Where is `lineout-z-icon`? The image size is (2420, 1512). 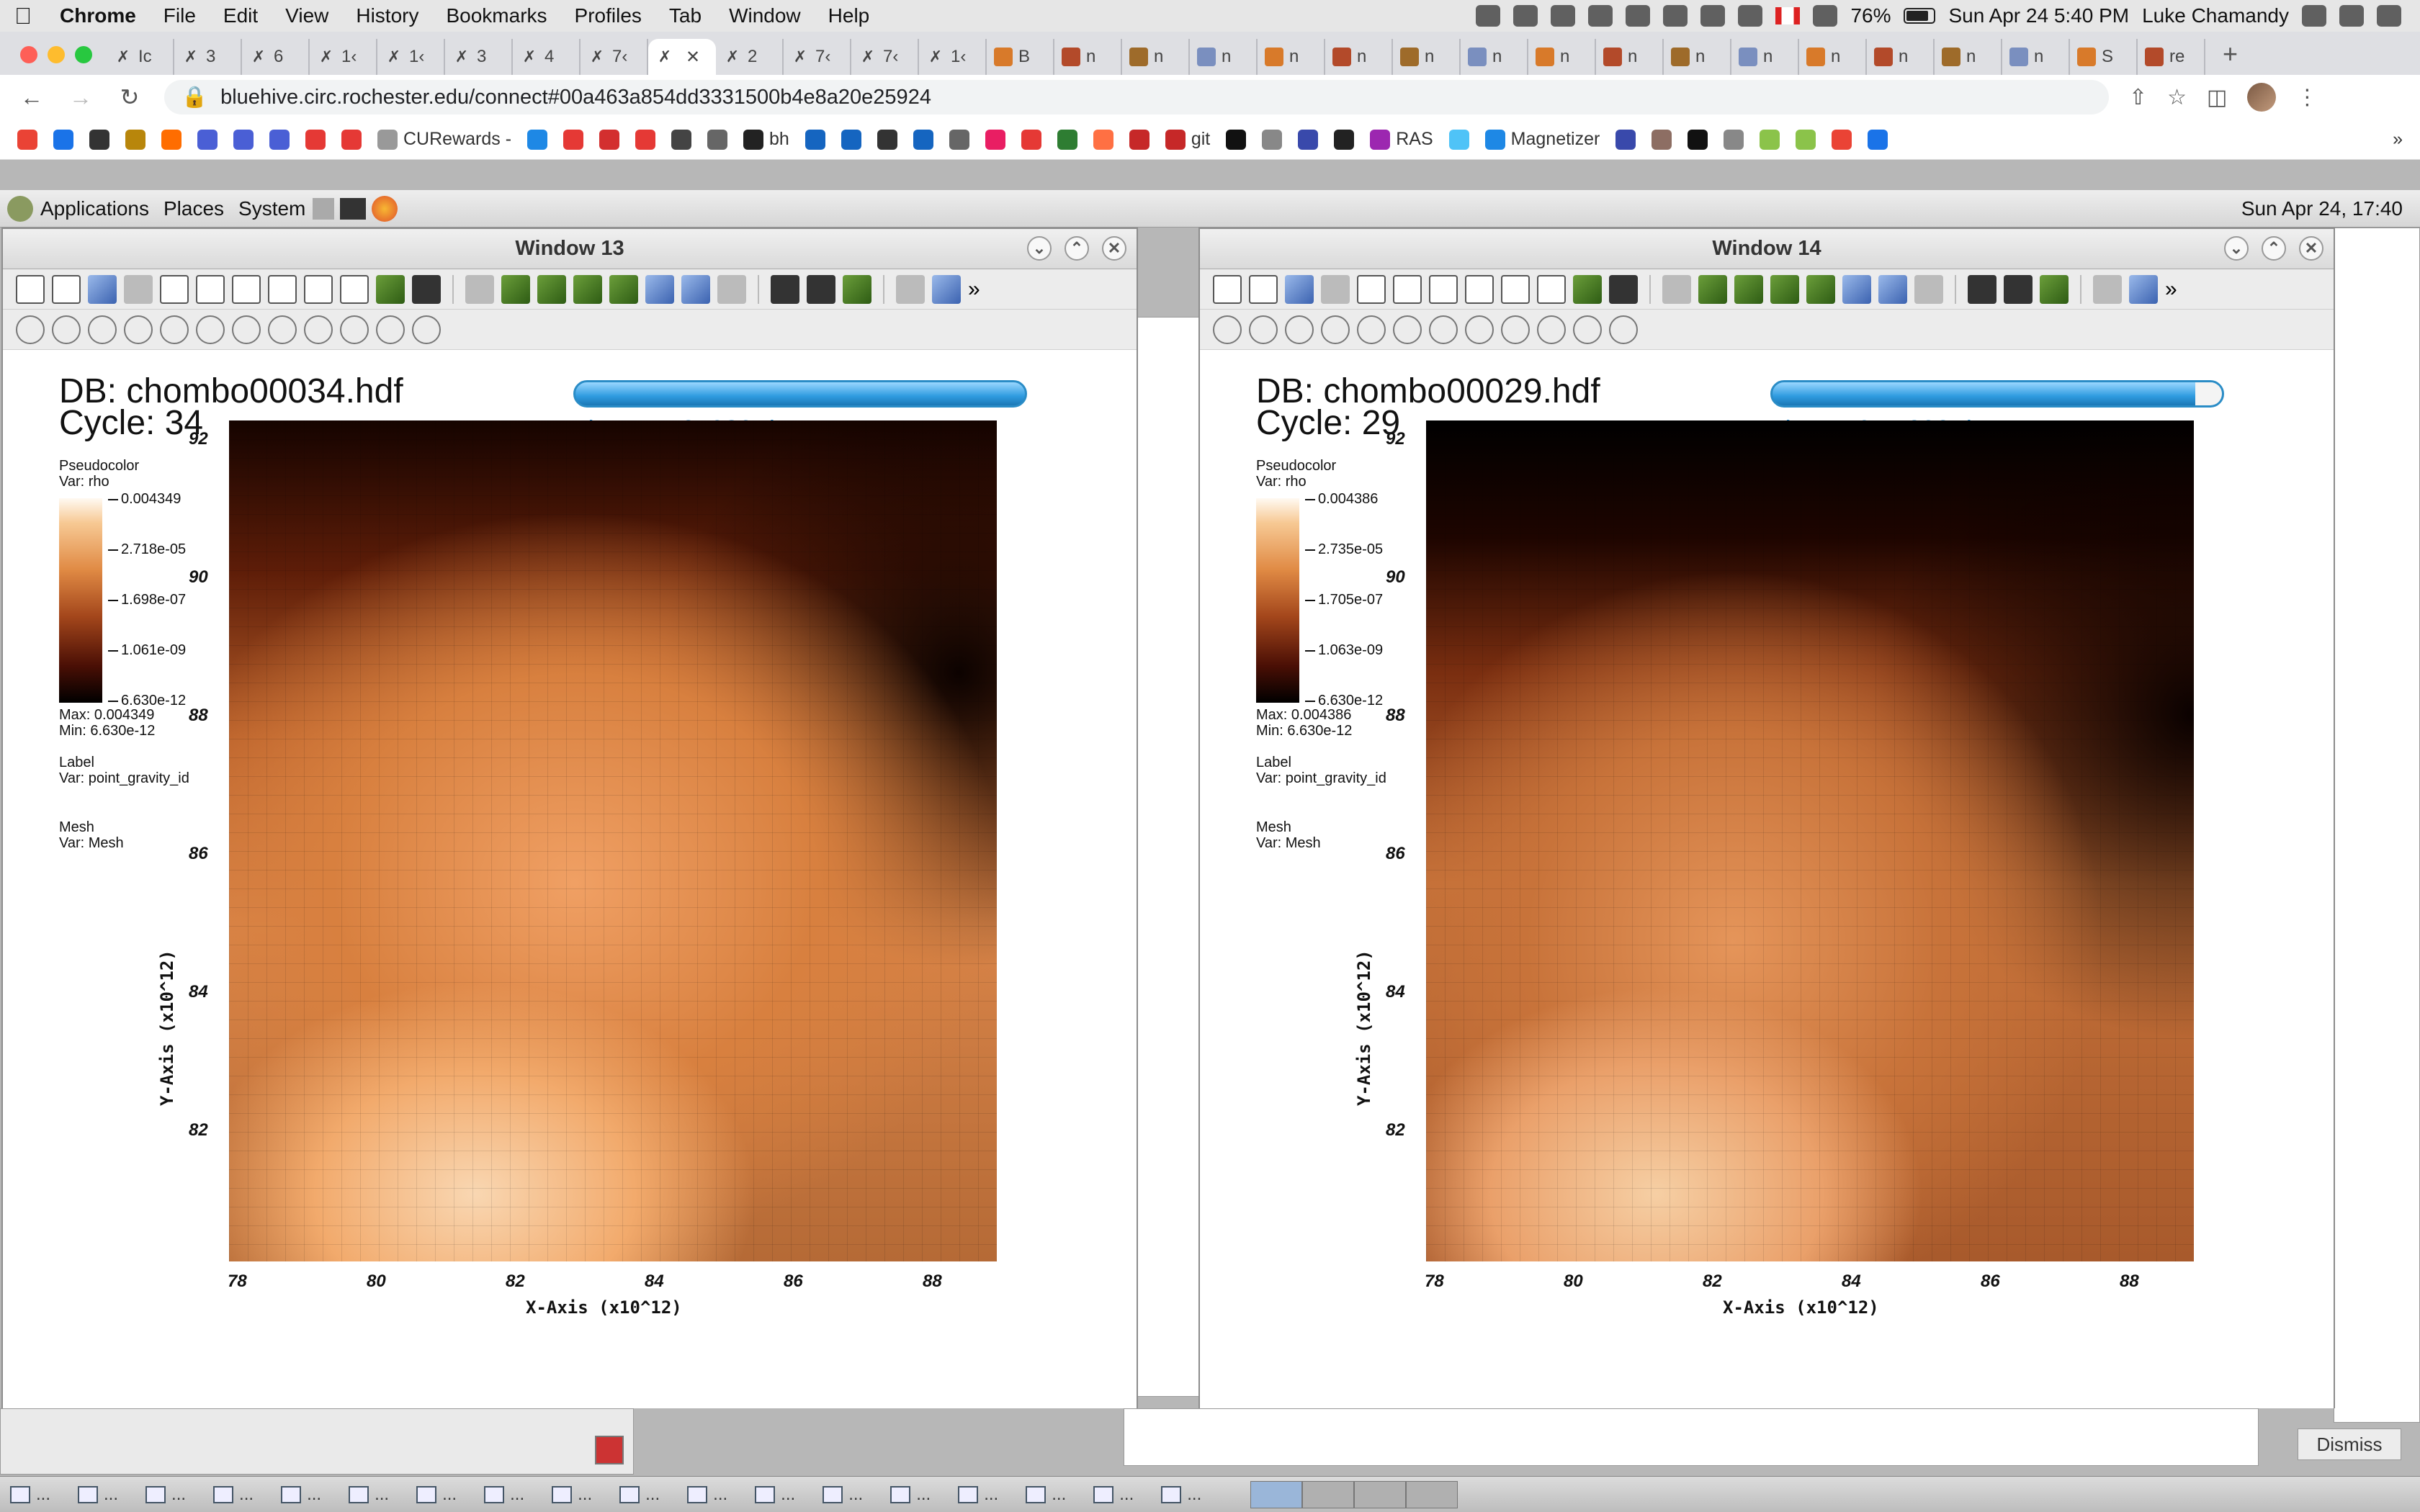
lineout-z-icon is located at coordinates (102, 329).